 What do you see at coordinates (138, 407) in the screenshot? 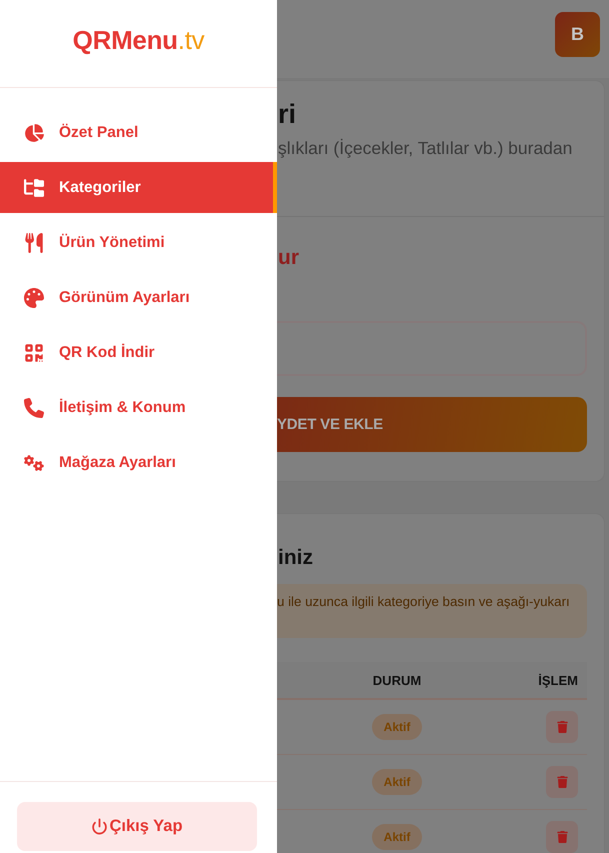
I see `sidebar-item: İletişim & Konum` at bounding box center [138, 407].